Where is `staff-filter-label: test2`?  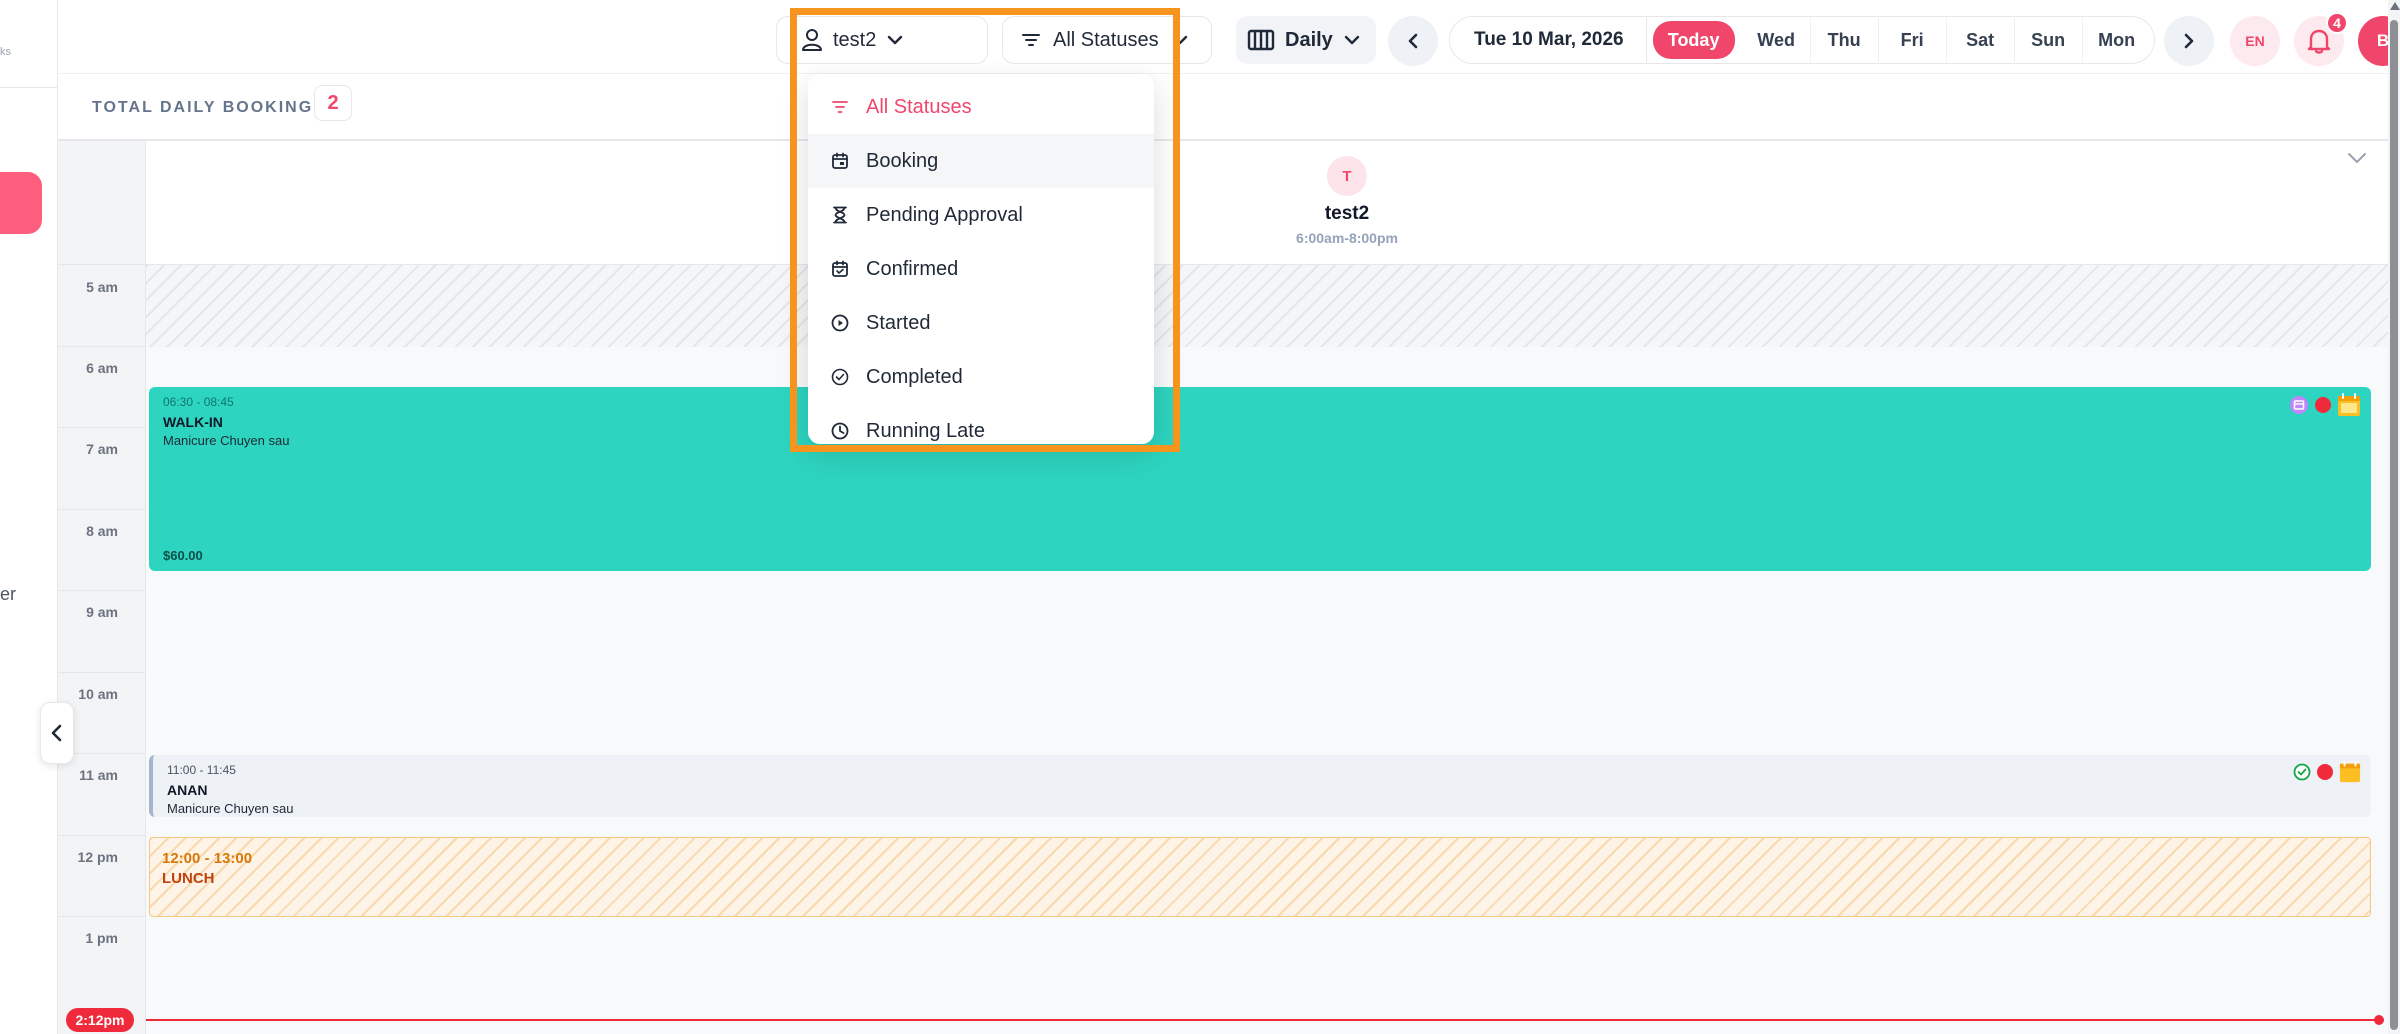
staff-filter-label: test2 is located at coordinates (855, 39).